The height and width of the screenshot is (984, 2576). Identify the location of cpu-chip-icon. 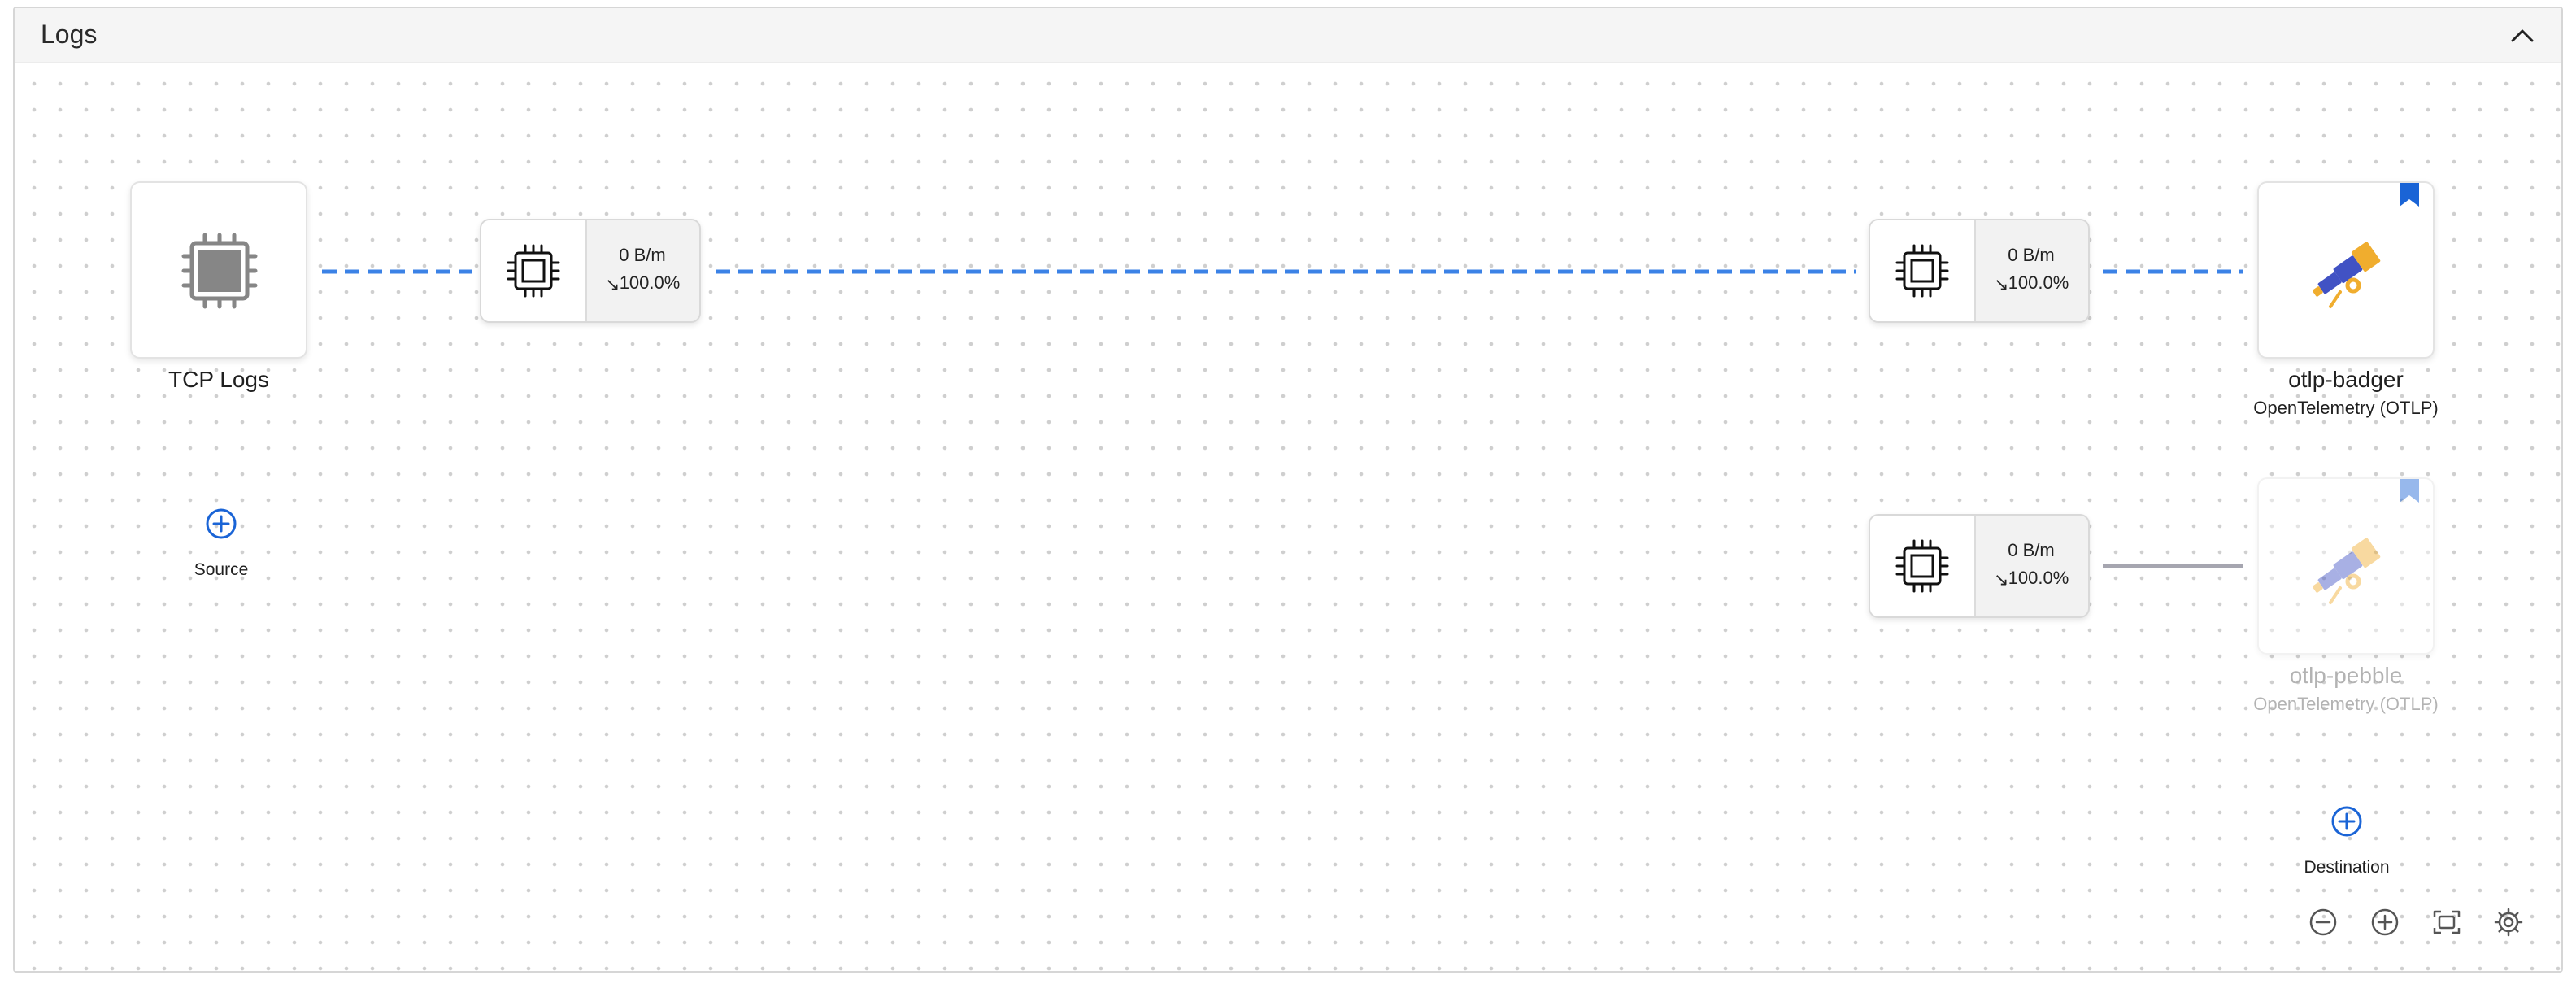
(220, 271).